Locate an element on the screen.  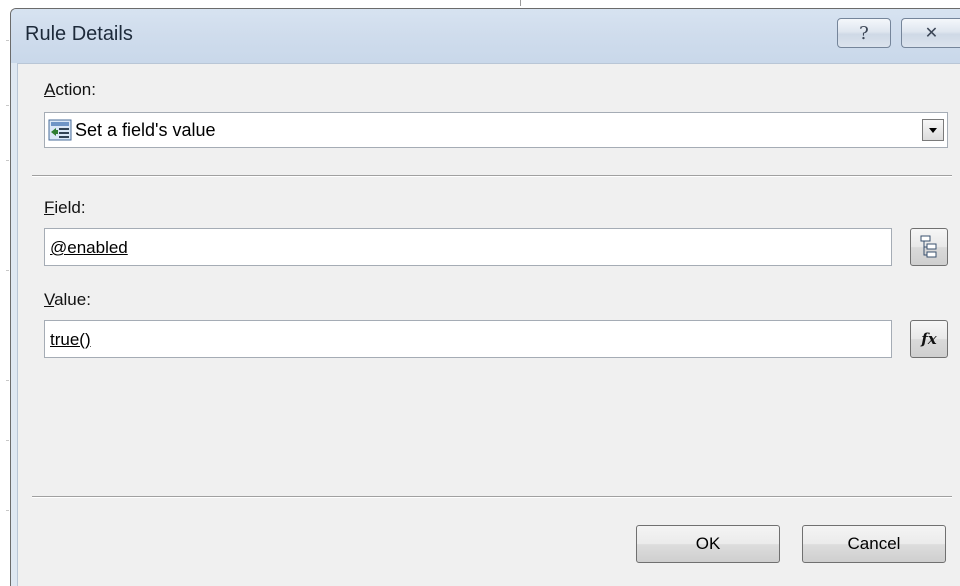
ok-button: OK is located at coordinates (708, 544).